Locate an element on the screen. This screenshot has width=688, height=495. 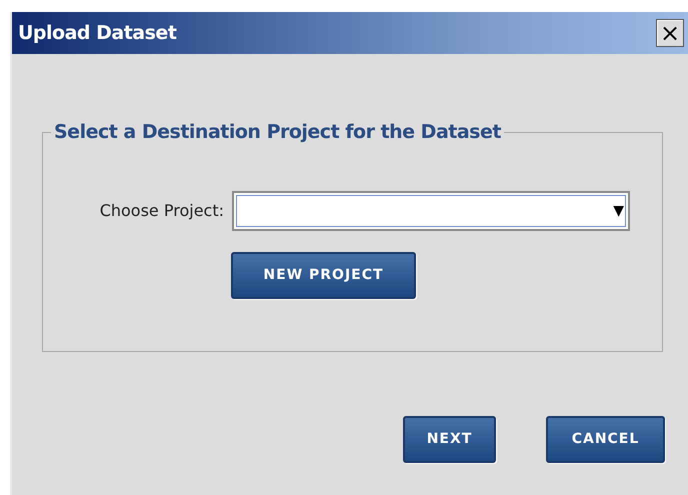
window-title: Upload Dataset is located at coordinates (96, 33).